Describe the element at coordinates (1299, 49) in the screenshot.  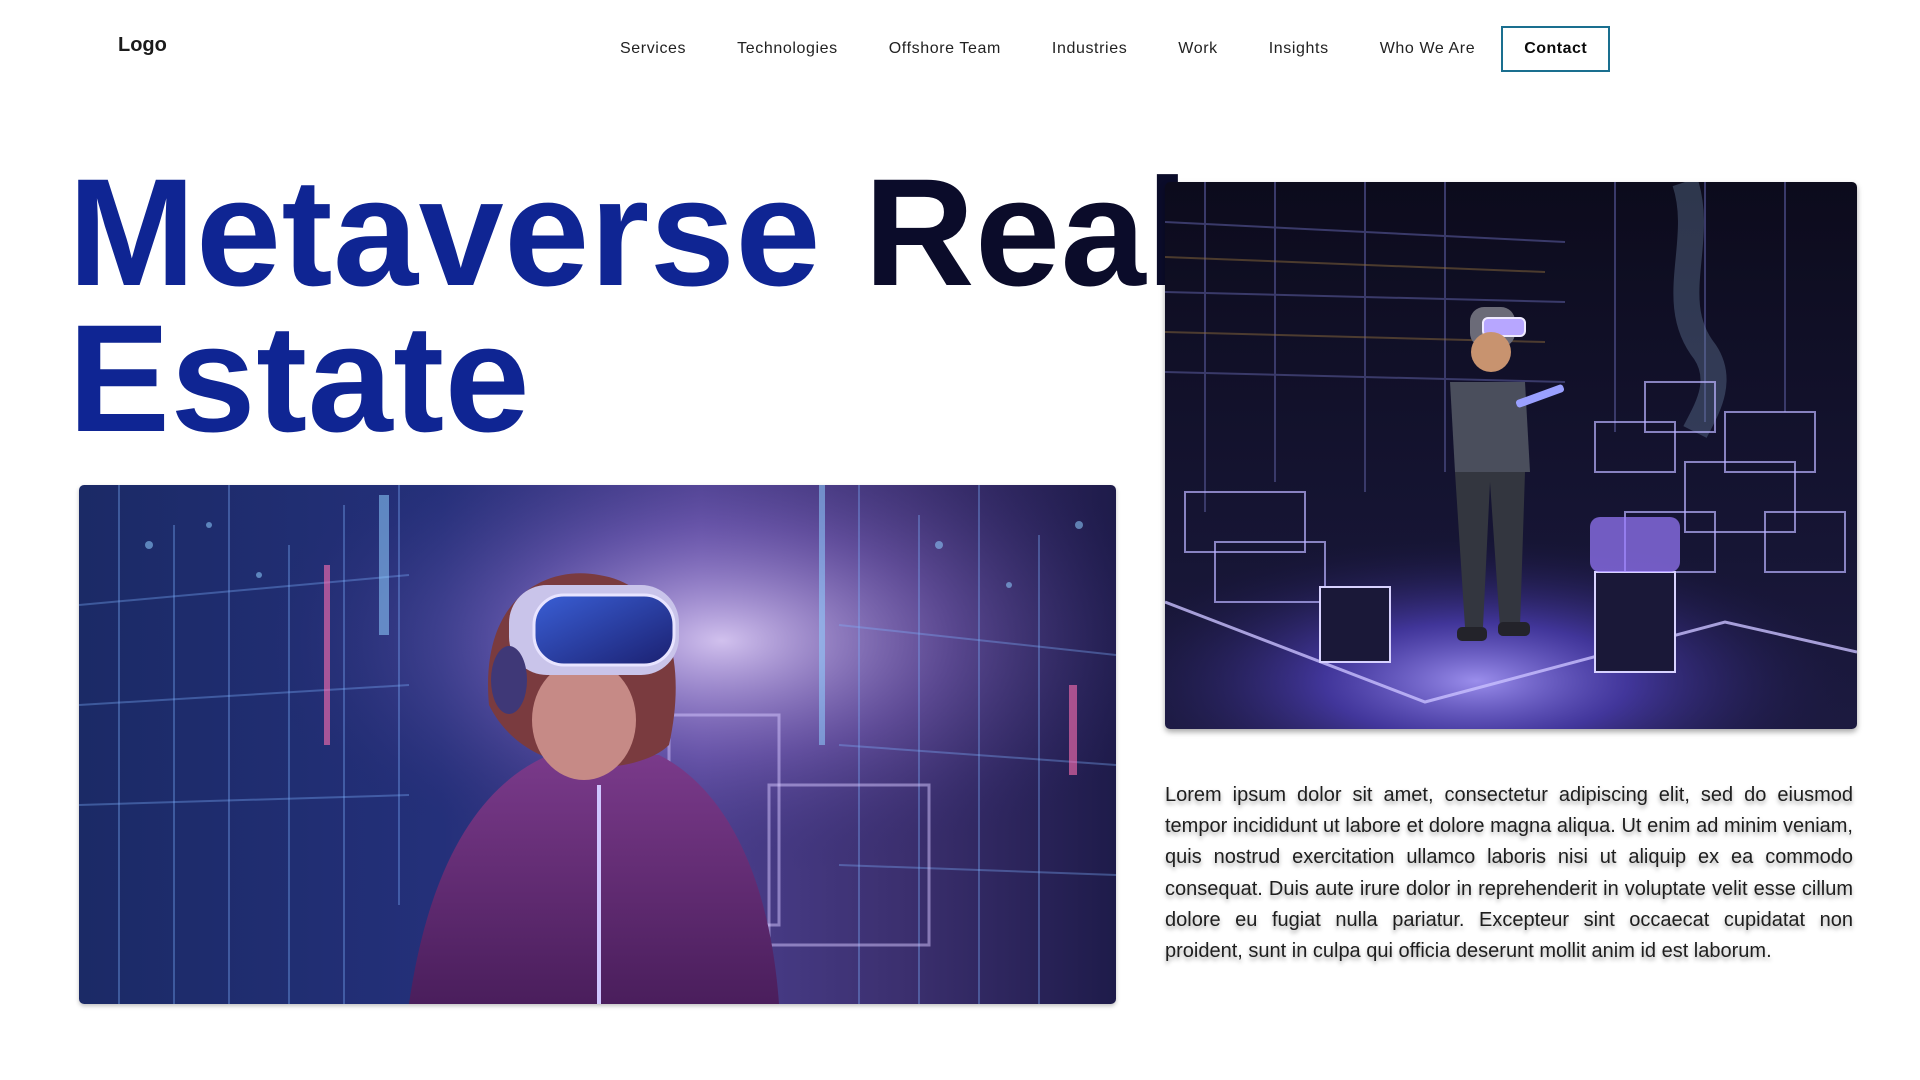
I see `nav-insights: Insights` at that location.